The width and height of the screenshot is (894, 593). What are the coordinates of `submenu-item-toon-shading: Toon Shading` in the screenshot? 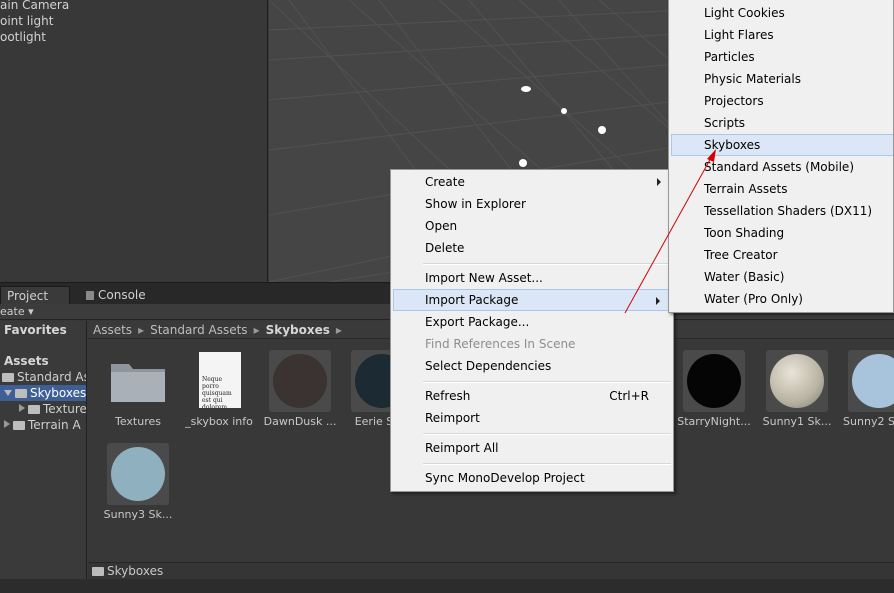 It's located at (782, 233).